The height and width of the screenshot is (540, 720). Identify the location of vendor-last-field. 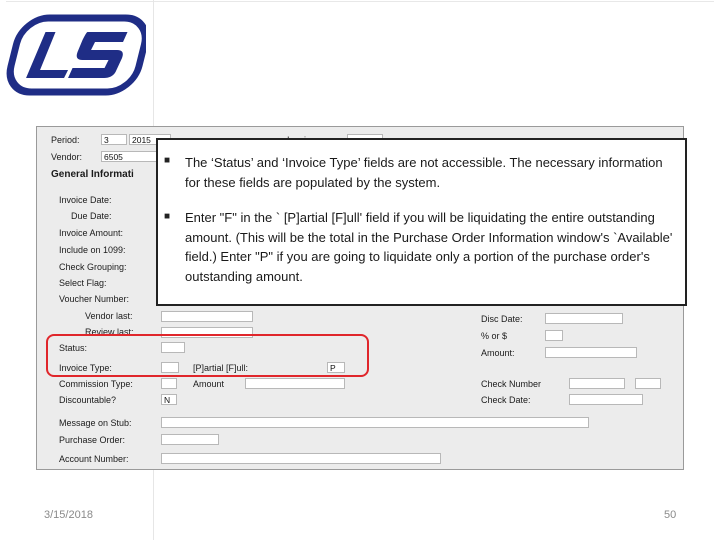
(207, 316).